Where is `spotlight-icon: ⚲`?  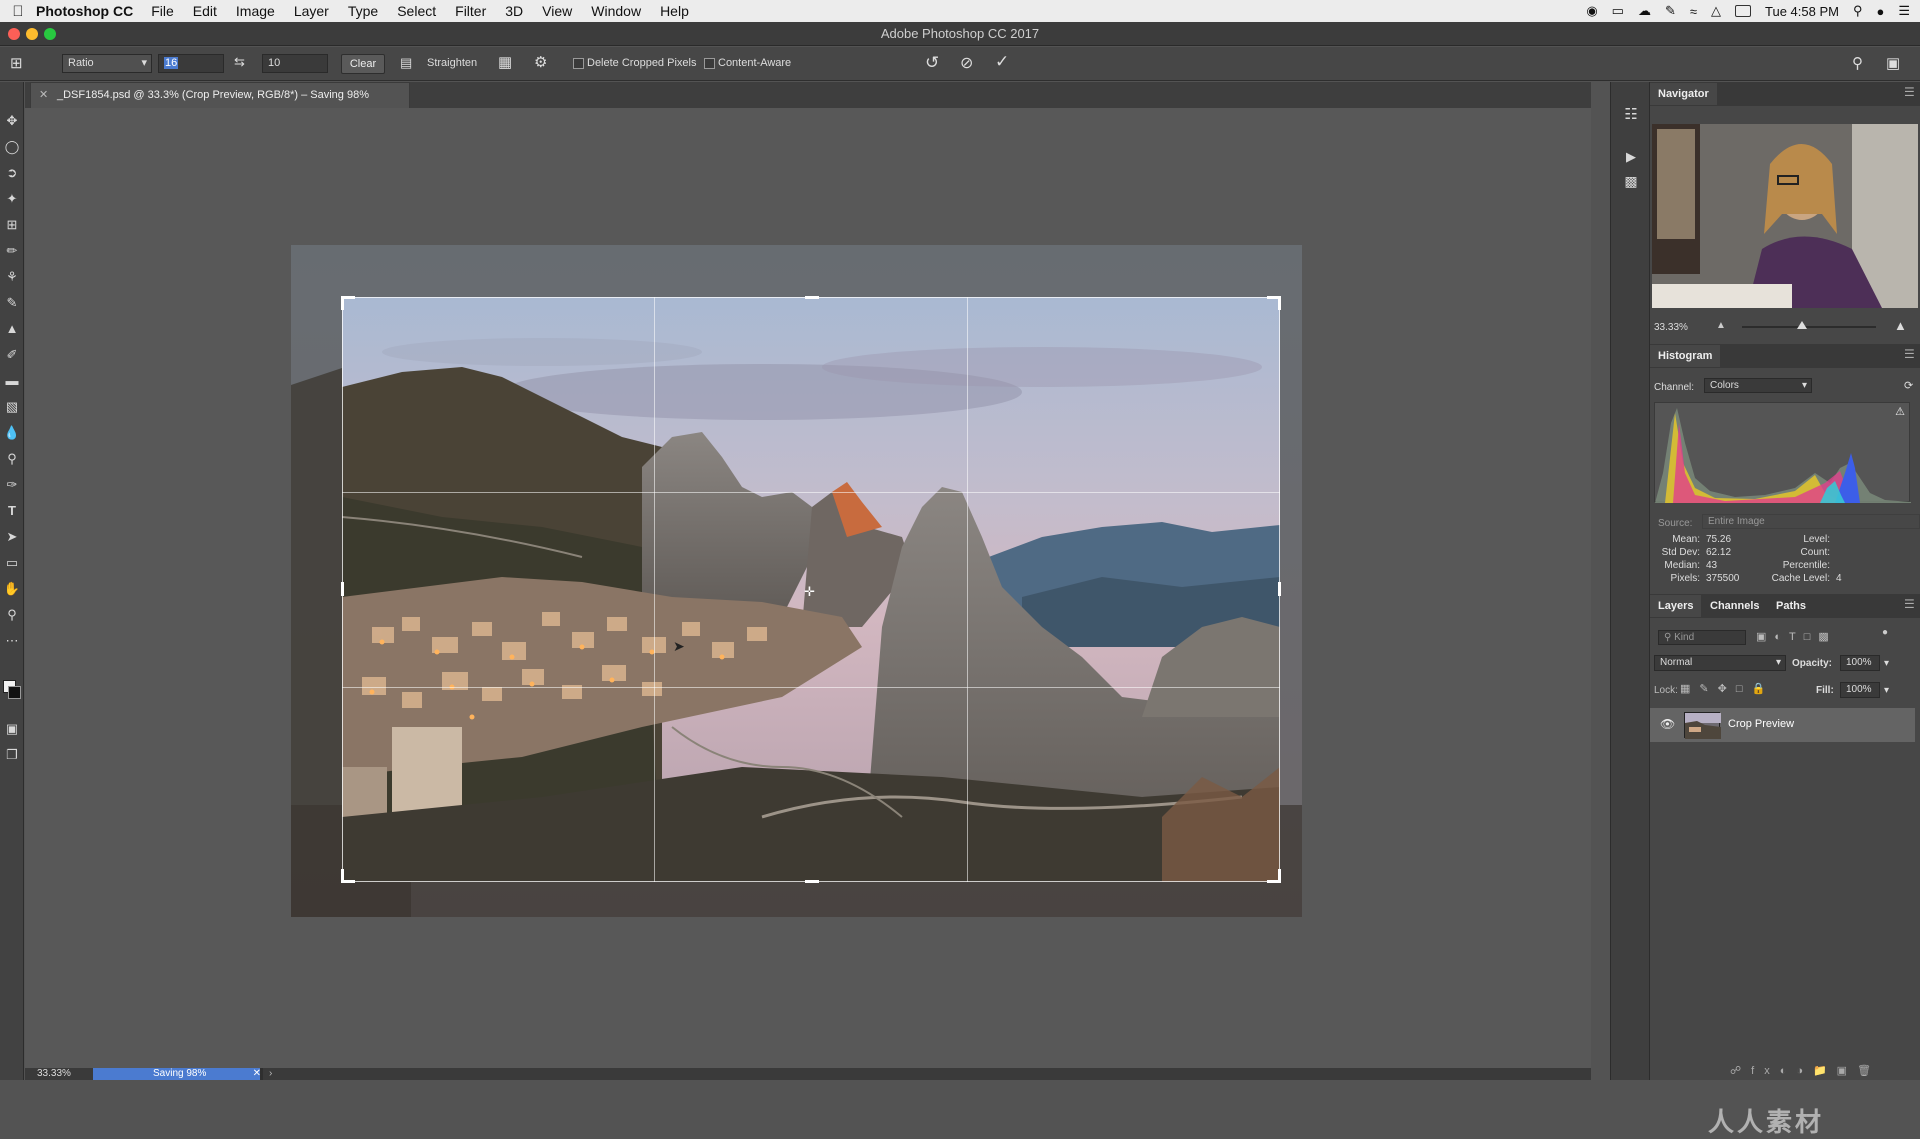 spotlight-icon: ⚲ is located at coordinates (1858, 11).